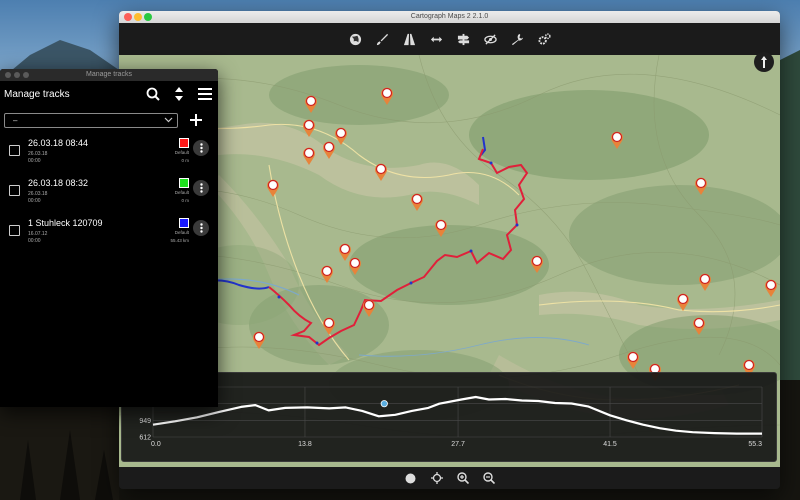 This screenshot has height=500, width=800. Describe the element at coordinates (449, 478) in the screenshot. I see `bottom-toolbar` at that location.